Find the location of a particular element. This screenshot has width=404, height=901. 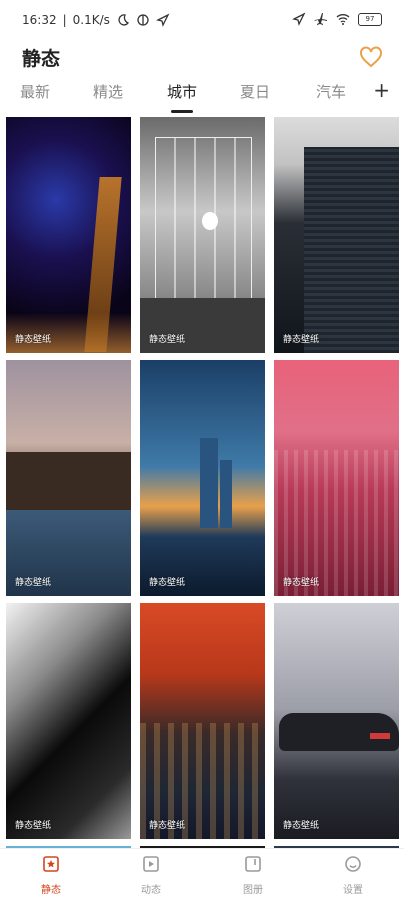

tab-indicator is located at coordinates (182, 111).